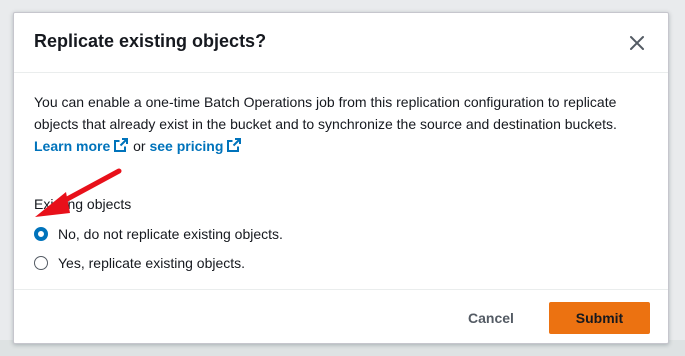  I want to click on link-connector: or, so click(139, 146).